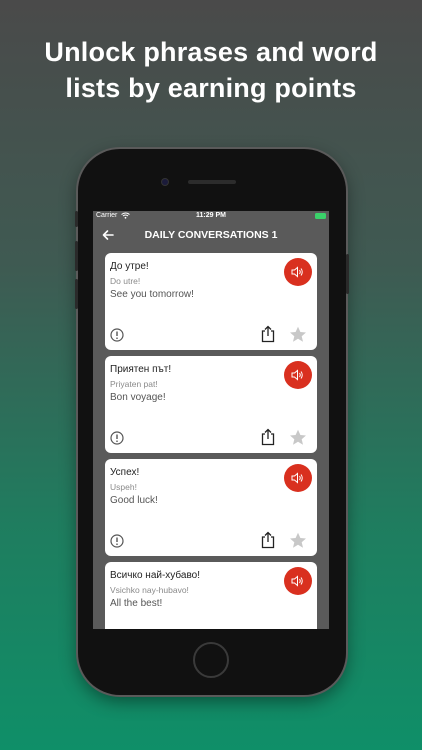 This screenshot has width=422, height=750. I want to click on front-camera, so click(165, 182).